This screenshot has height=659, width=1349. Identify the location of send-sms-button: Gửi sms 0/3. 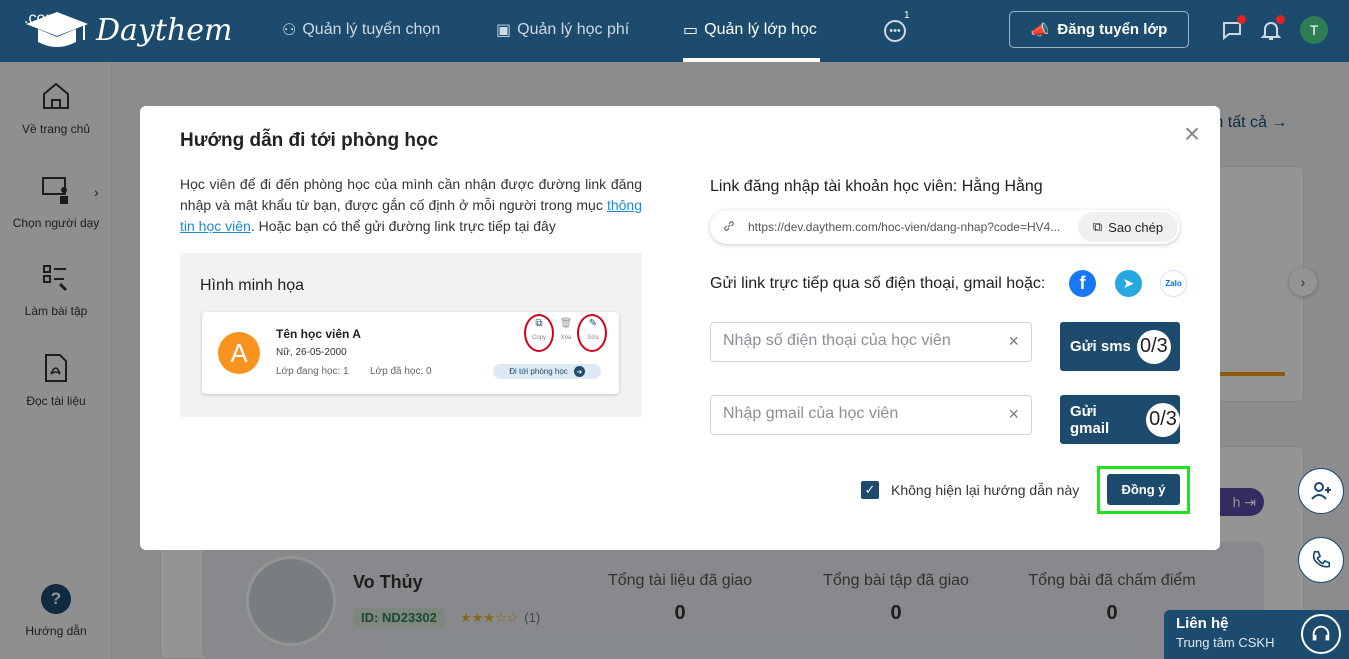
(1120, 346).